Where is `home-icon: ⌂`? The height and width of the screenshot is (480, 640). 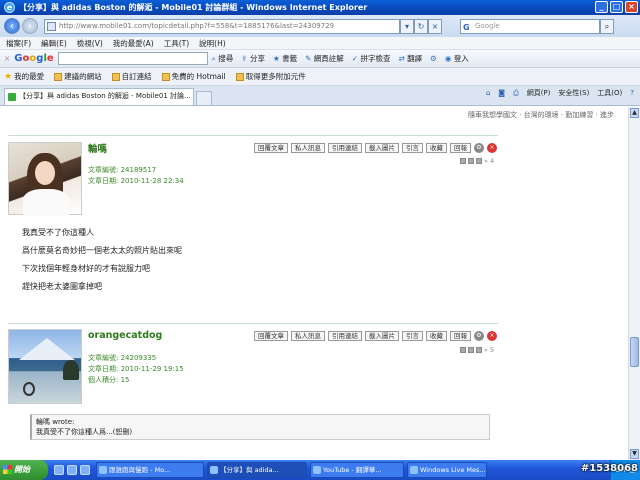 home-icon: ⌂ is located at coordinates (488, 93).